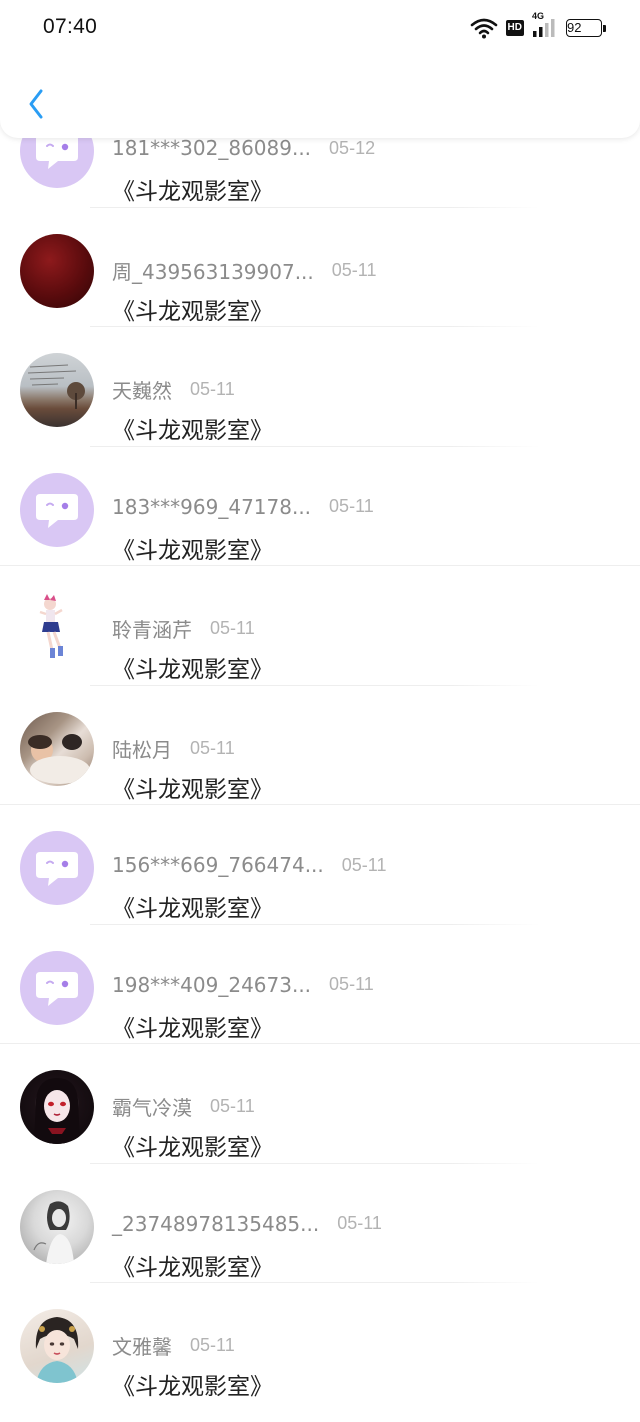 The height and width of the screenshot is (1422, 640). I want to click on list-item: 183***969_47178... 05-11 《斗龙观影室》, so click(320, 506).